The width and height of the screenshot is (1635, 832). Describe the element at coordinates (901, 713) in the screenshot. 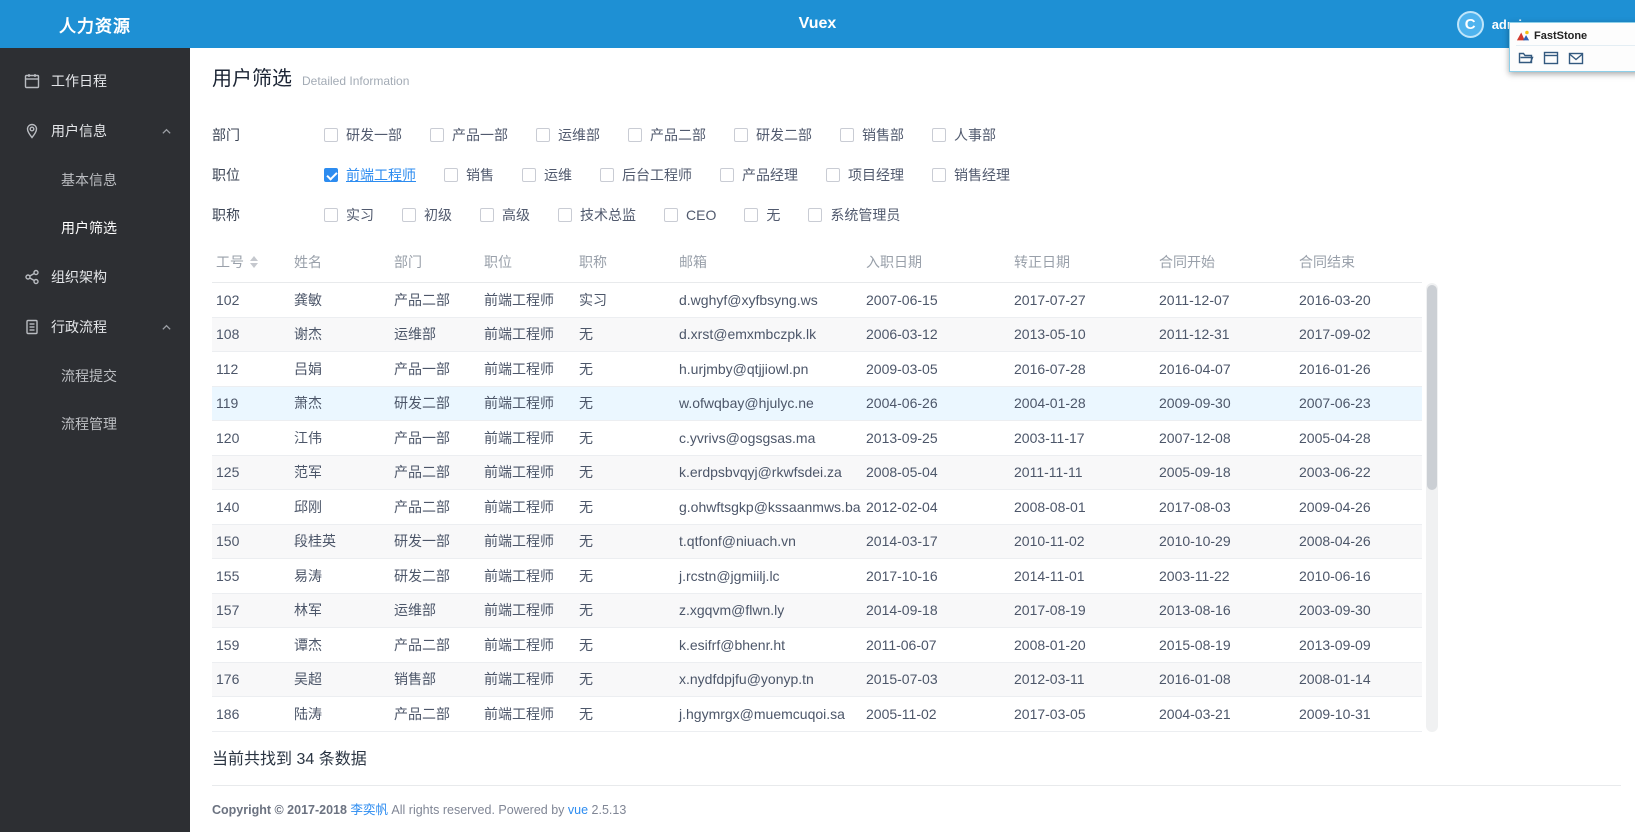

I see `table-cell: 2005-11-02` at that location.